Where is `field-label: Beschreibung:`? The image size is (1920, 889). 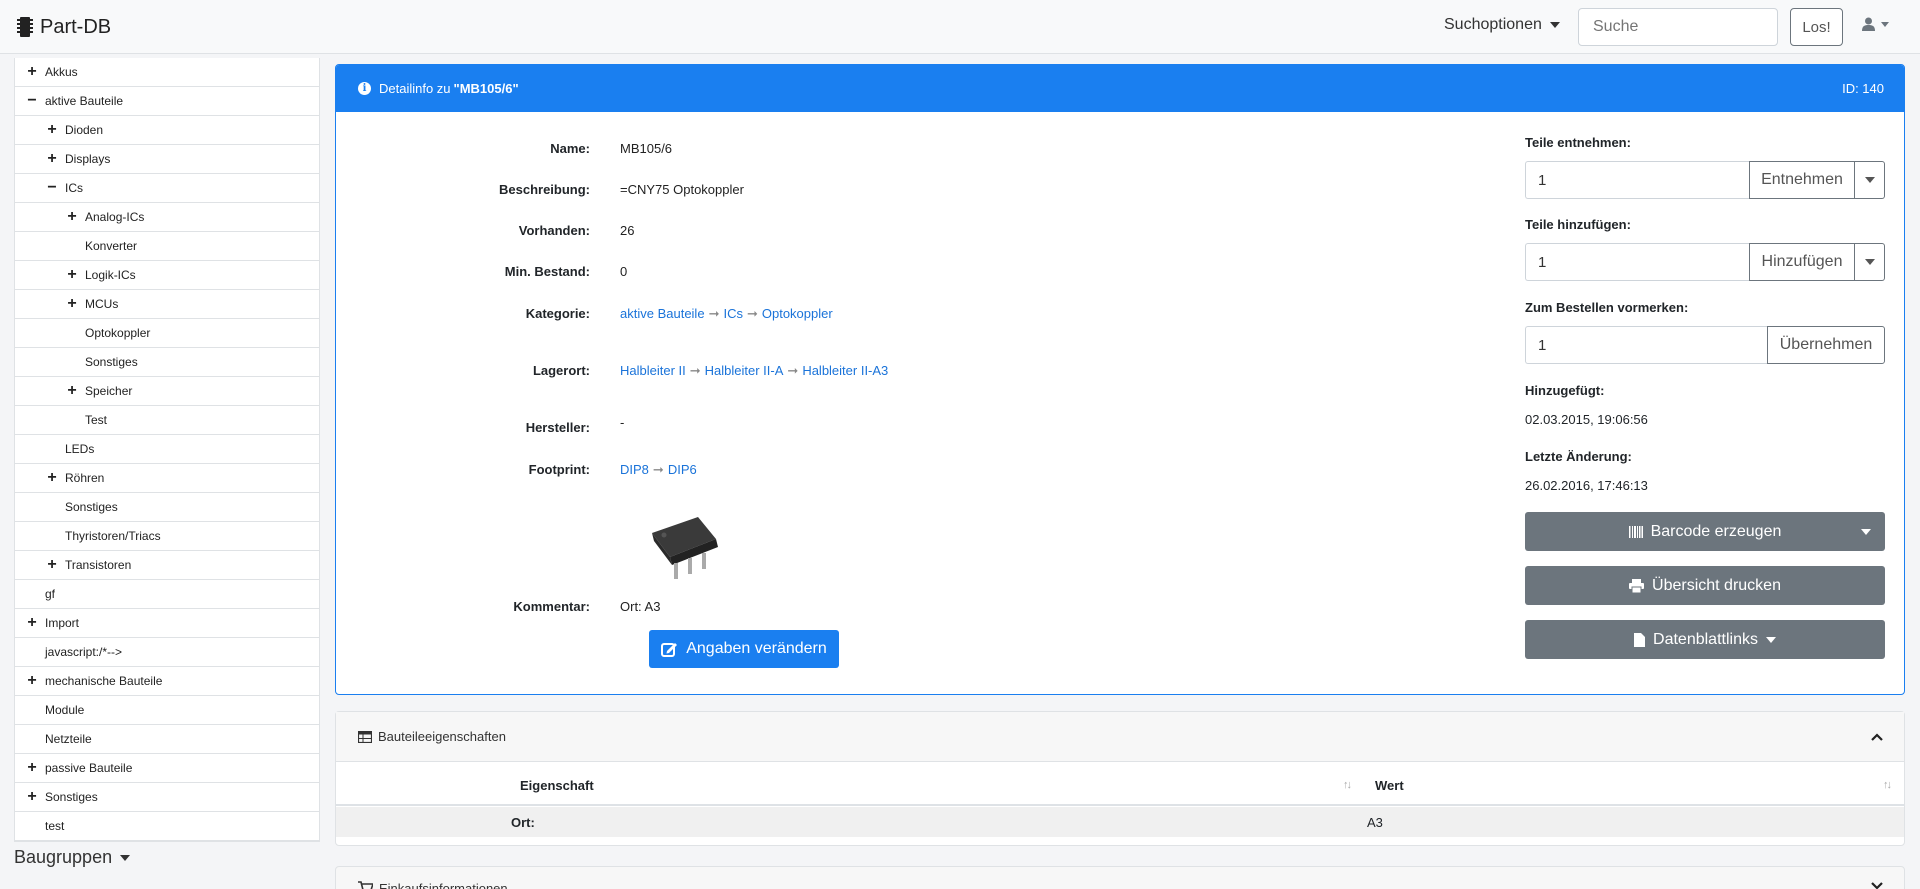
field-label: Beschreibung: is located at coordinates (544, 189).